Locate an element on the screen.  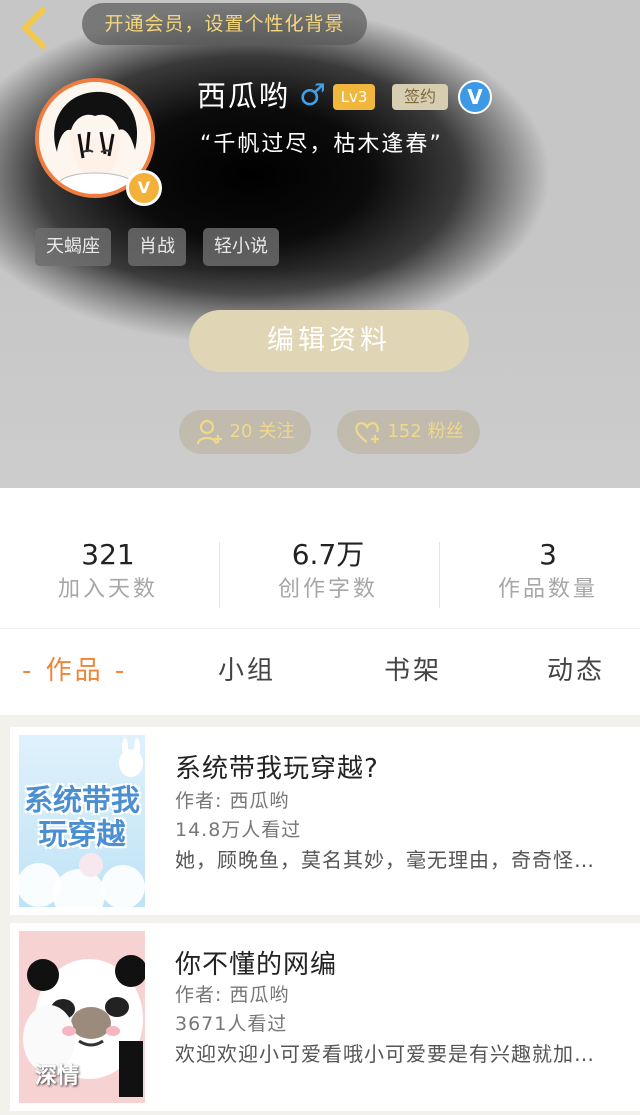
stat-label: 加入天数 is located at coordinates (107, 589).